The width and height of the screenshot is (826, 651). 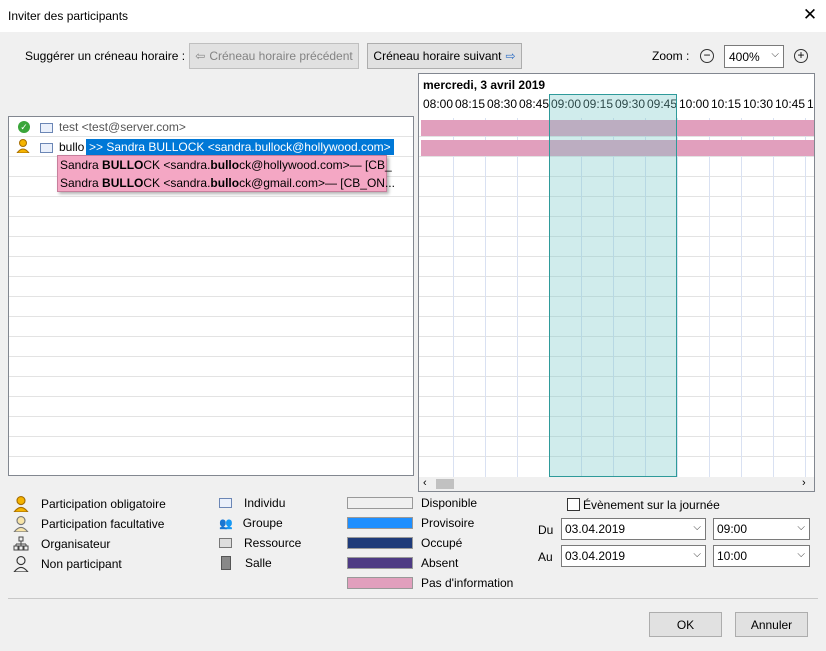 I want to click on schedule-date: mercredi, 3 avril 2019, so click(x=484, y=85).